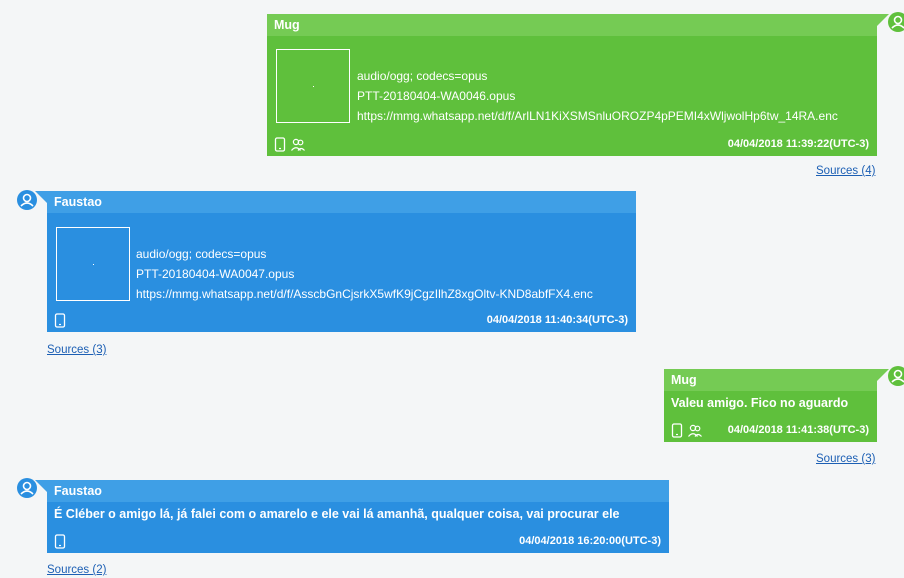 The height and width of the screenshot is (578, 904). What do you see at coordinates (798, 430) in the screenshot?
I see `message-timestamp: 04/04/2018 11:41:38(UTC-3)` at bounding box center [798, 430].